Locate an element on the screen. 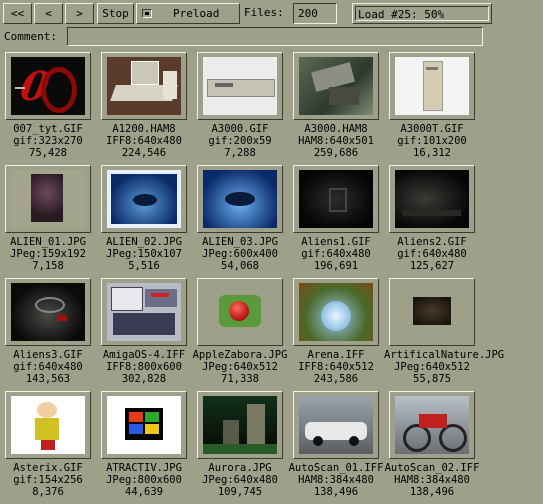  file-info: HAM8:640x501 is located at coordinates (336, 141).